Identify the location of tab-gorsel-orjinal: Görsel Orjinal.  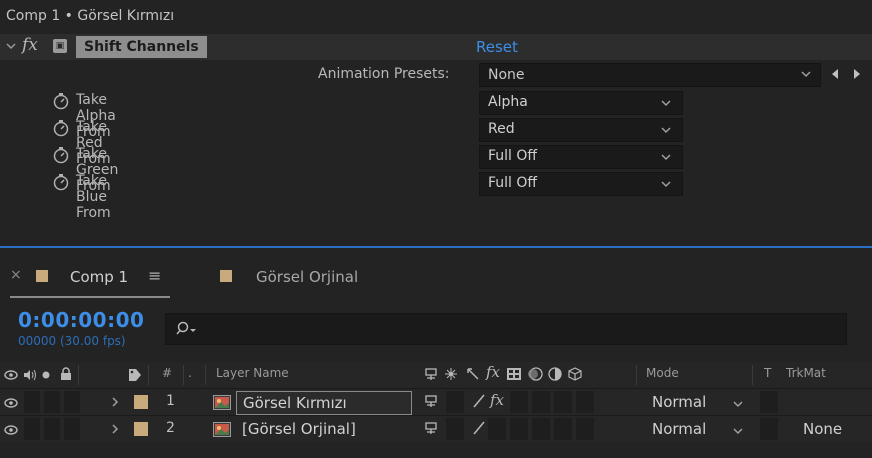
(307, 277).